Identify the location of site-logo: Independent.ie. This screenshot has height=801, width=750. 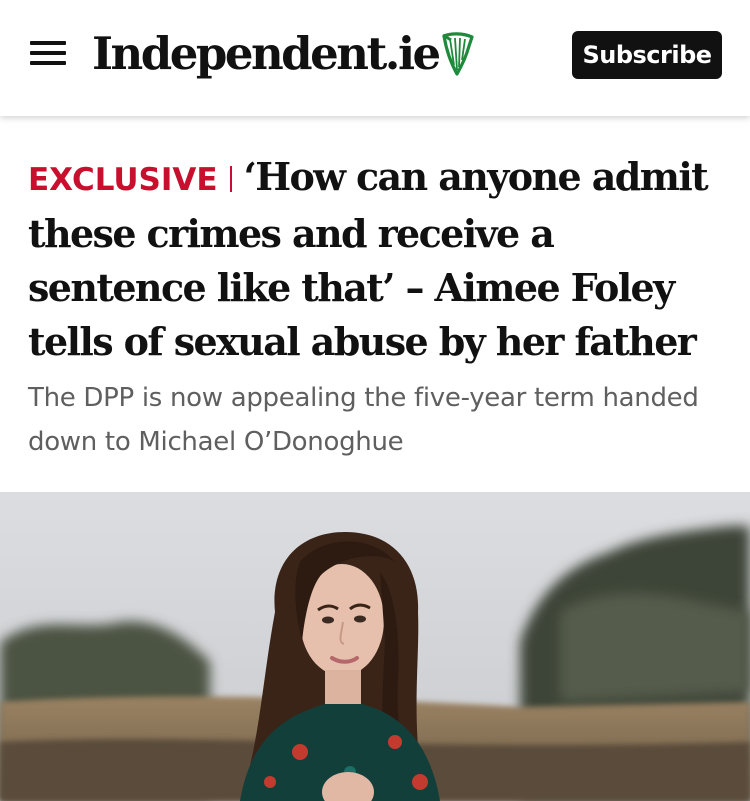
(283, 56).